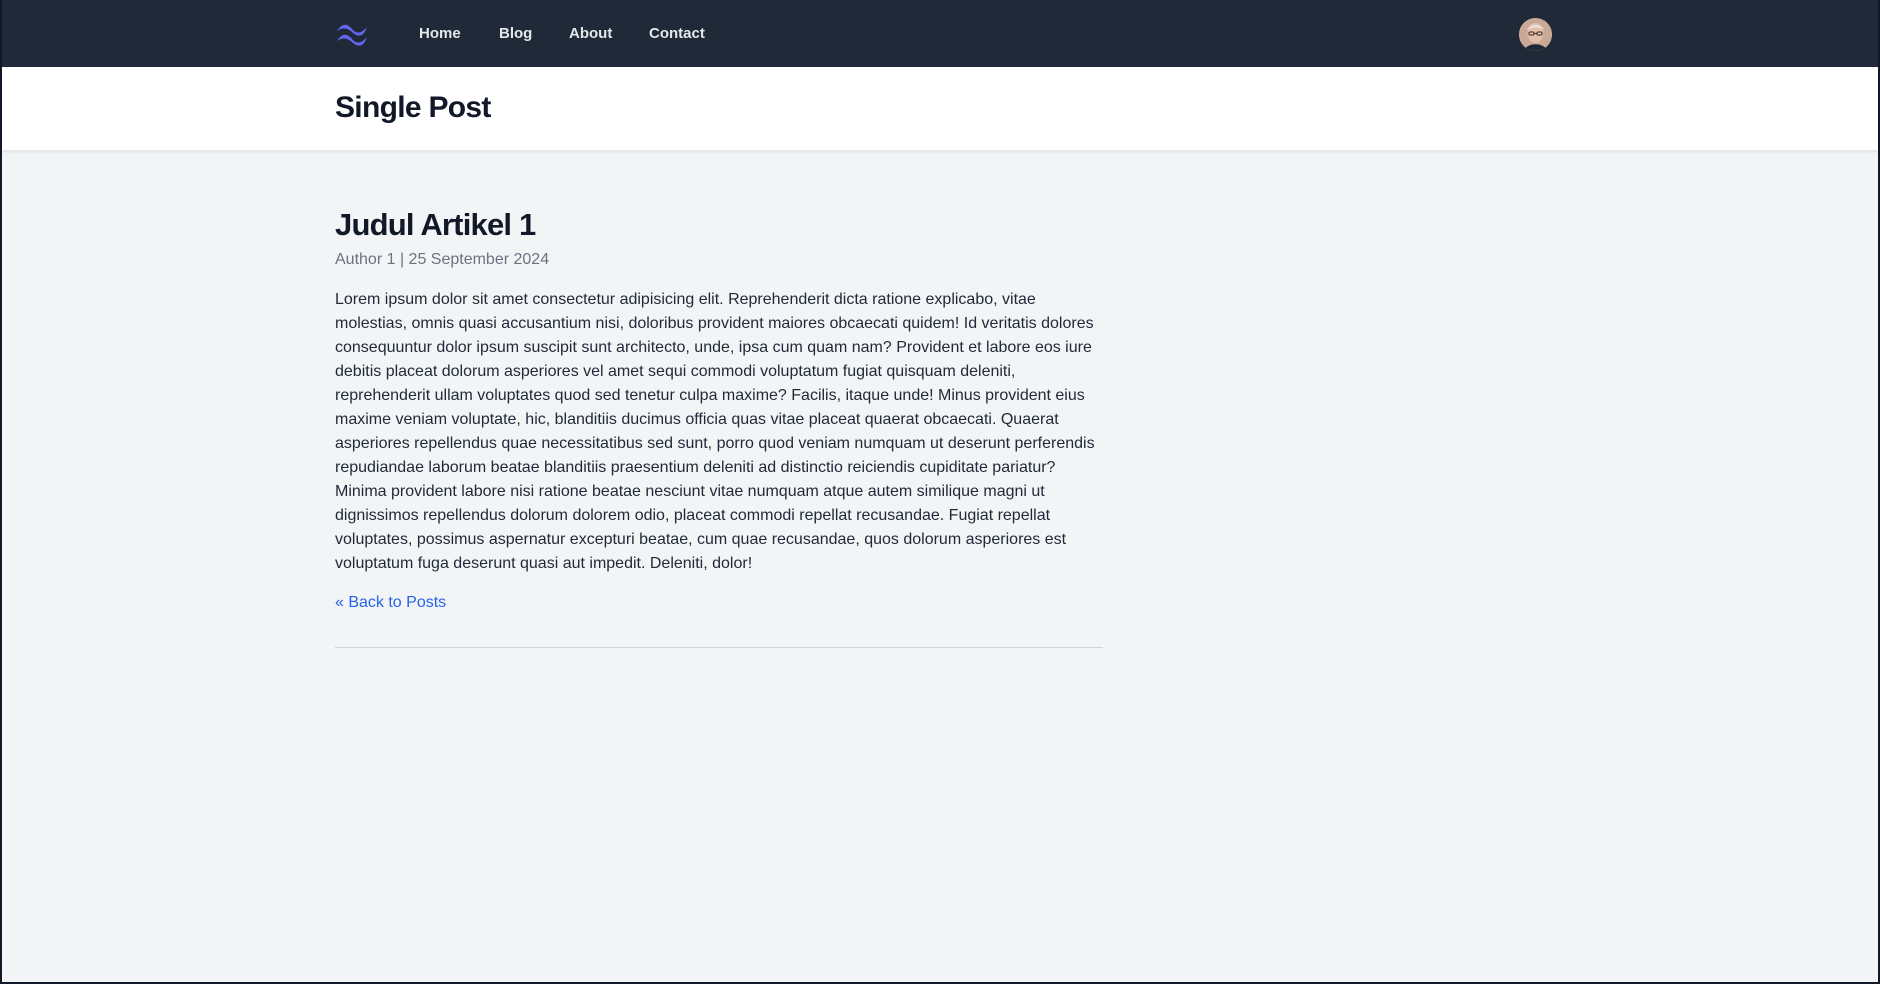 Image resolution: width=1880 pixels, height=984 pixels. I want to click on article-divider, so click(719, 647).